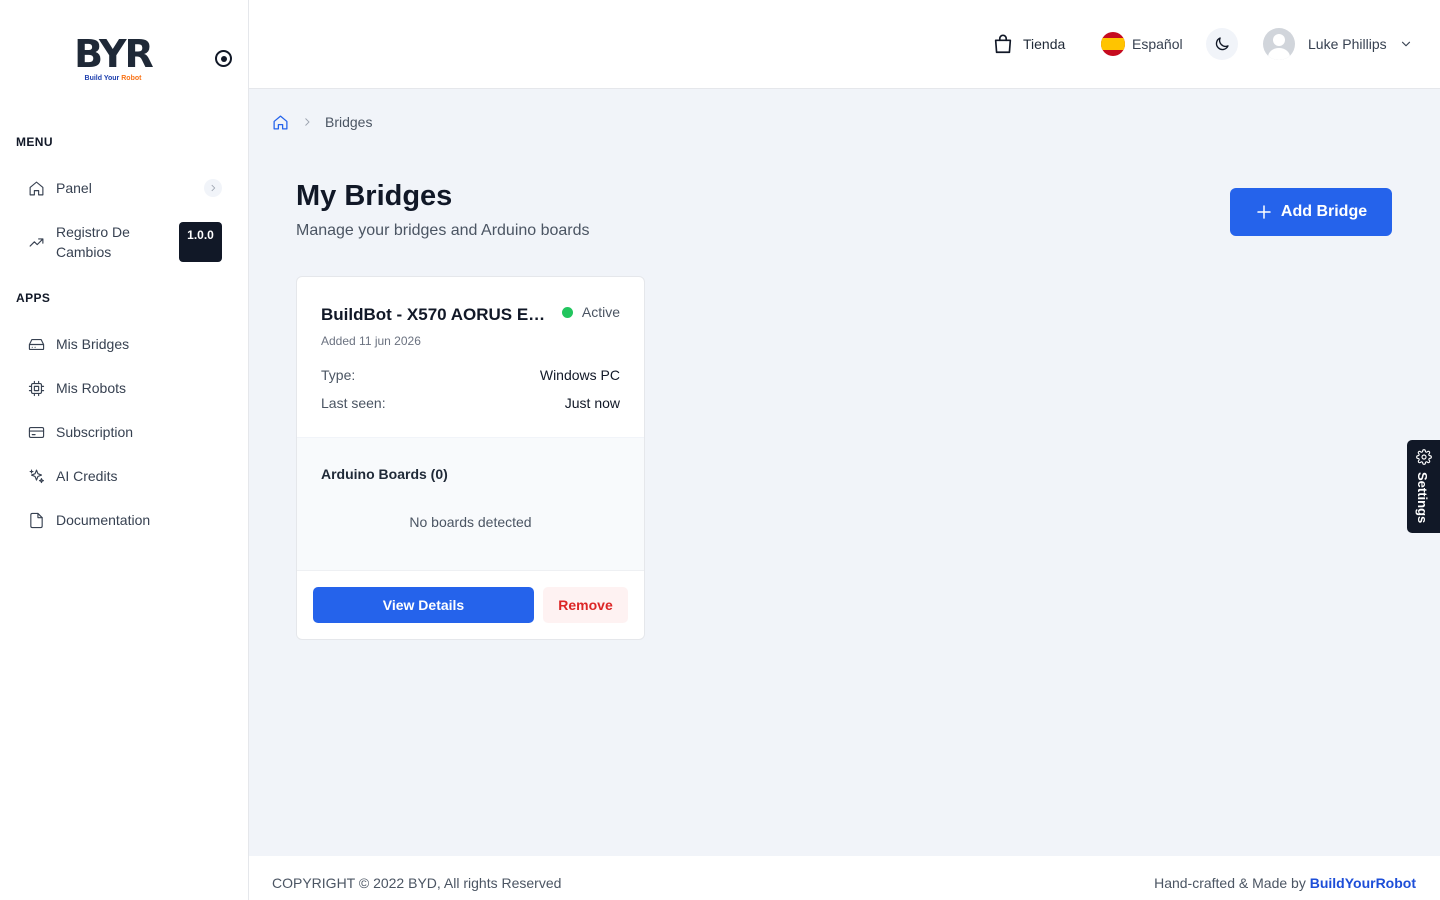  Describe the element at coordinates (470, 522) in the screenshot. I see `boards-empty-message: No boards detected` at that location.